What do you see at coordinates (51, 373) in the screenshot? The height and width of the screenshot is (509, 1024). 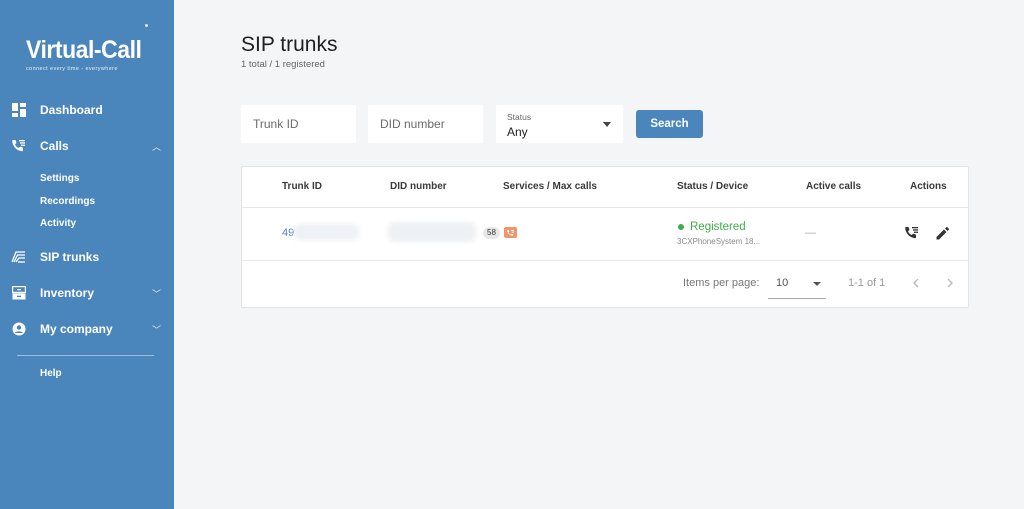 I see `sidebar-item-help: Help` at bounding box center [51, 373].